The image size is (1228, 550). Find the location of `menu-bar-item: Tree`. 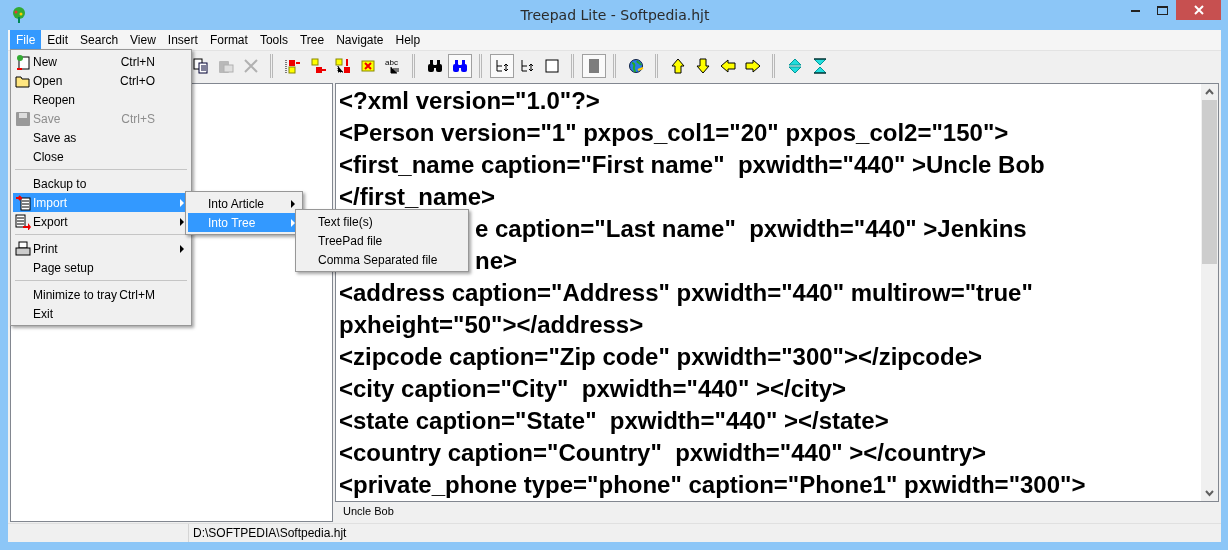

menu-bar-item: Tree is located at coordinates (312, 40).